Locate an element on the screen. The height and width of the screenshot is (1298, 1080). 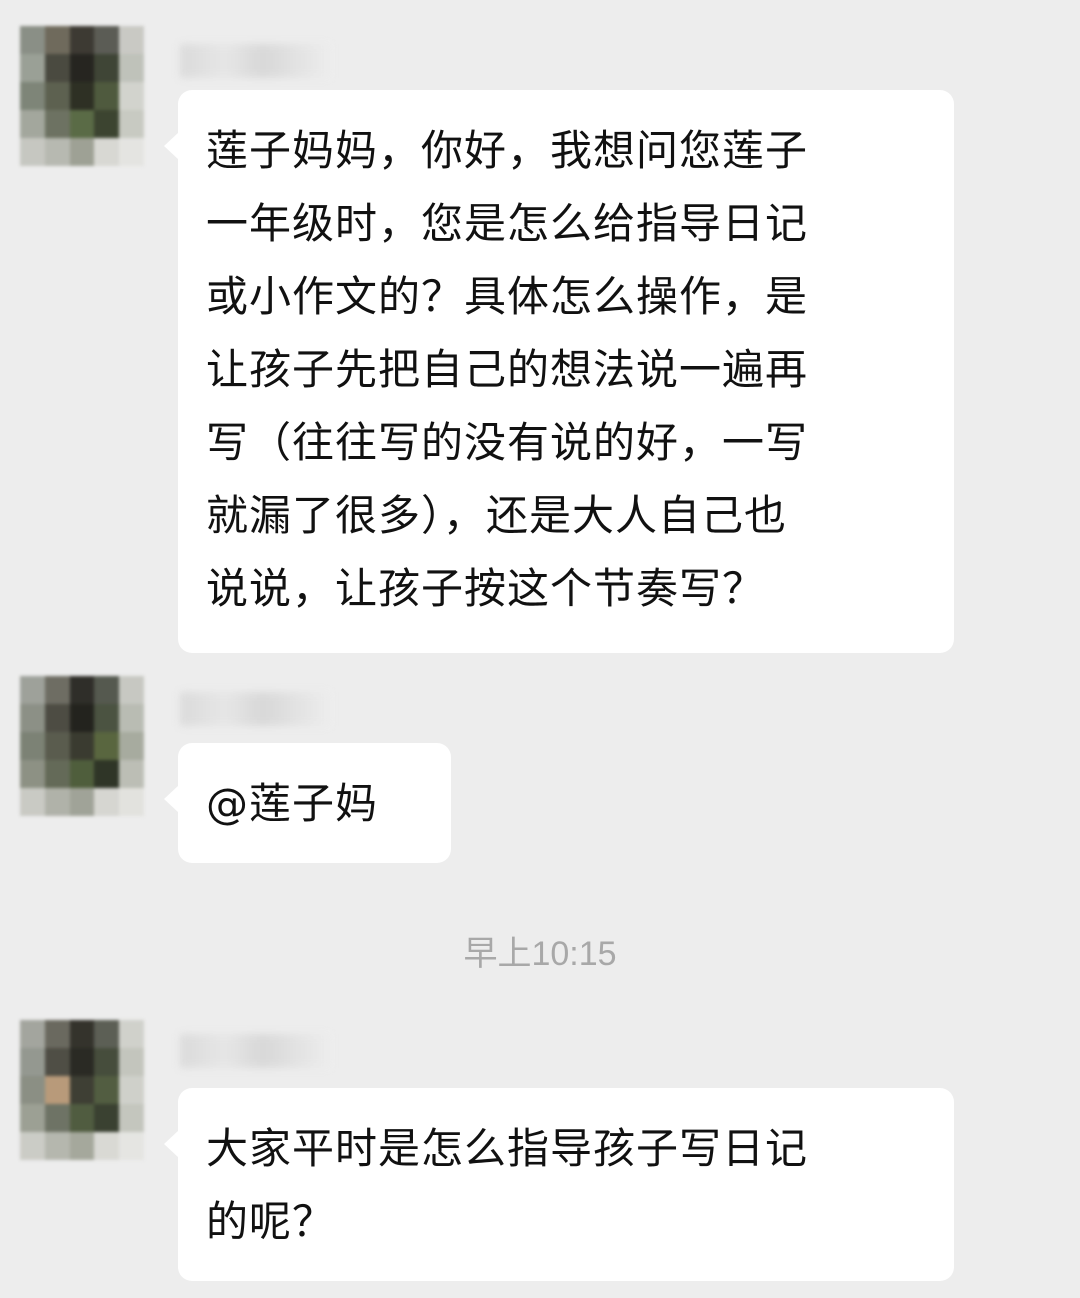
message-text-line: 说说，让孩子按这个节奏写？ is located at coordinates (486, 588).